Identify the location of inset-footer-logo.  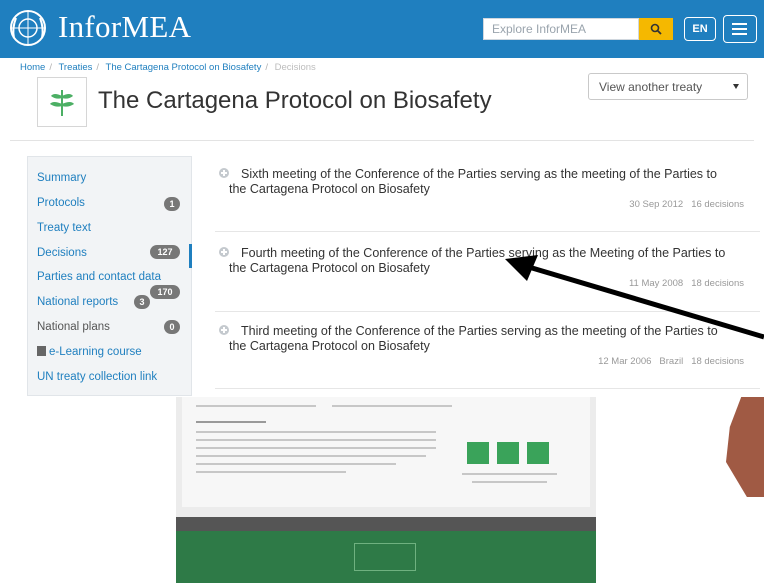
(385, 557).